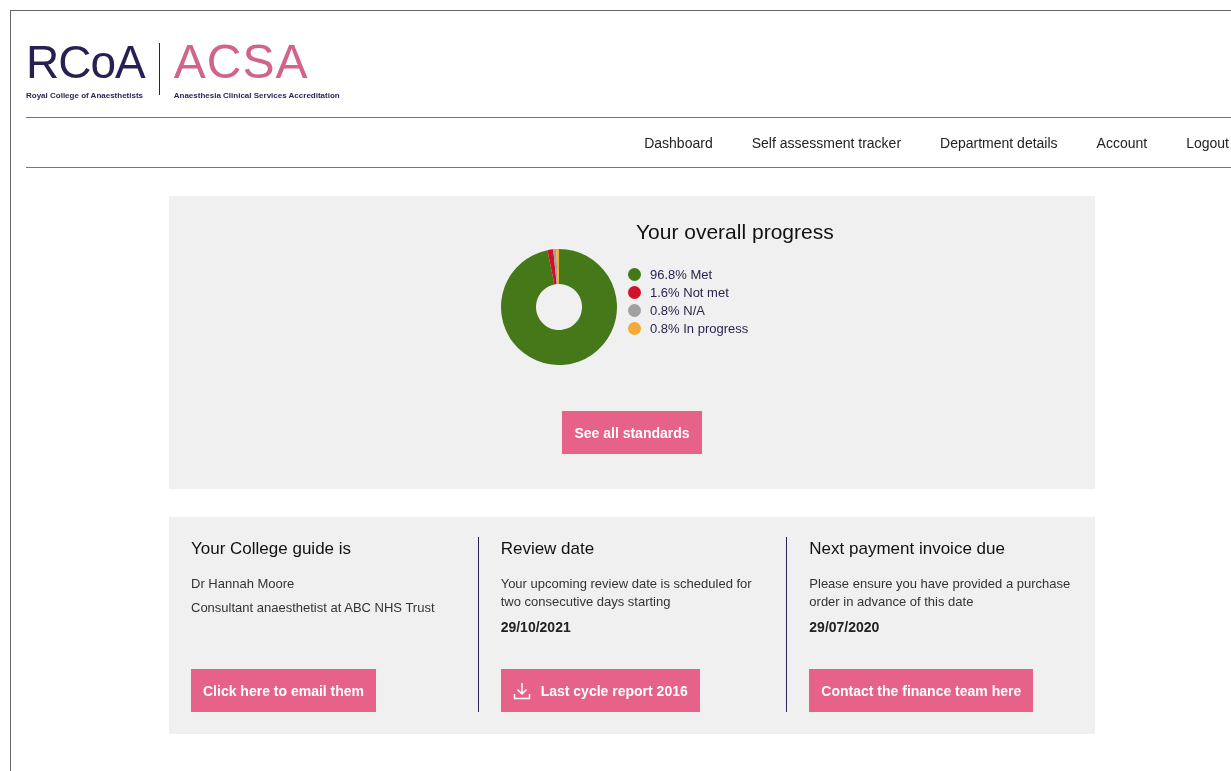 The width and height of the screenshot is (1231, 771). Describe the element at coordinates (521, 690) in the screenshot. I see `download-icon` at that location.